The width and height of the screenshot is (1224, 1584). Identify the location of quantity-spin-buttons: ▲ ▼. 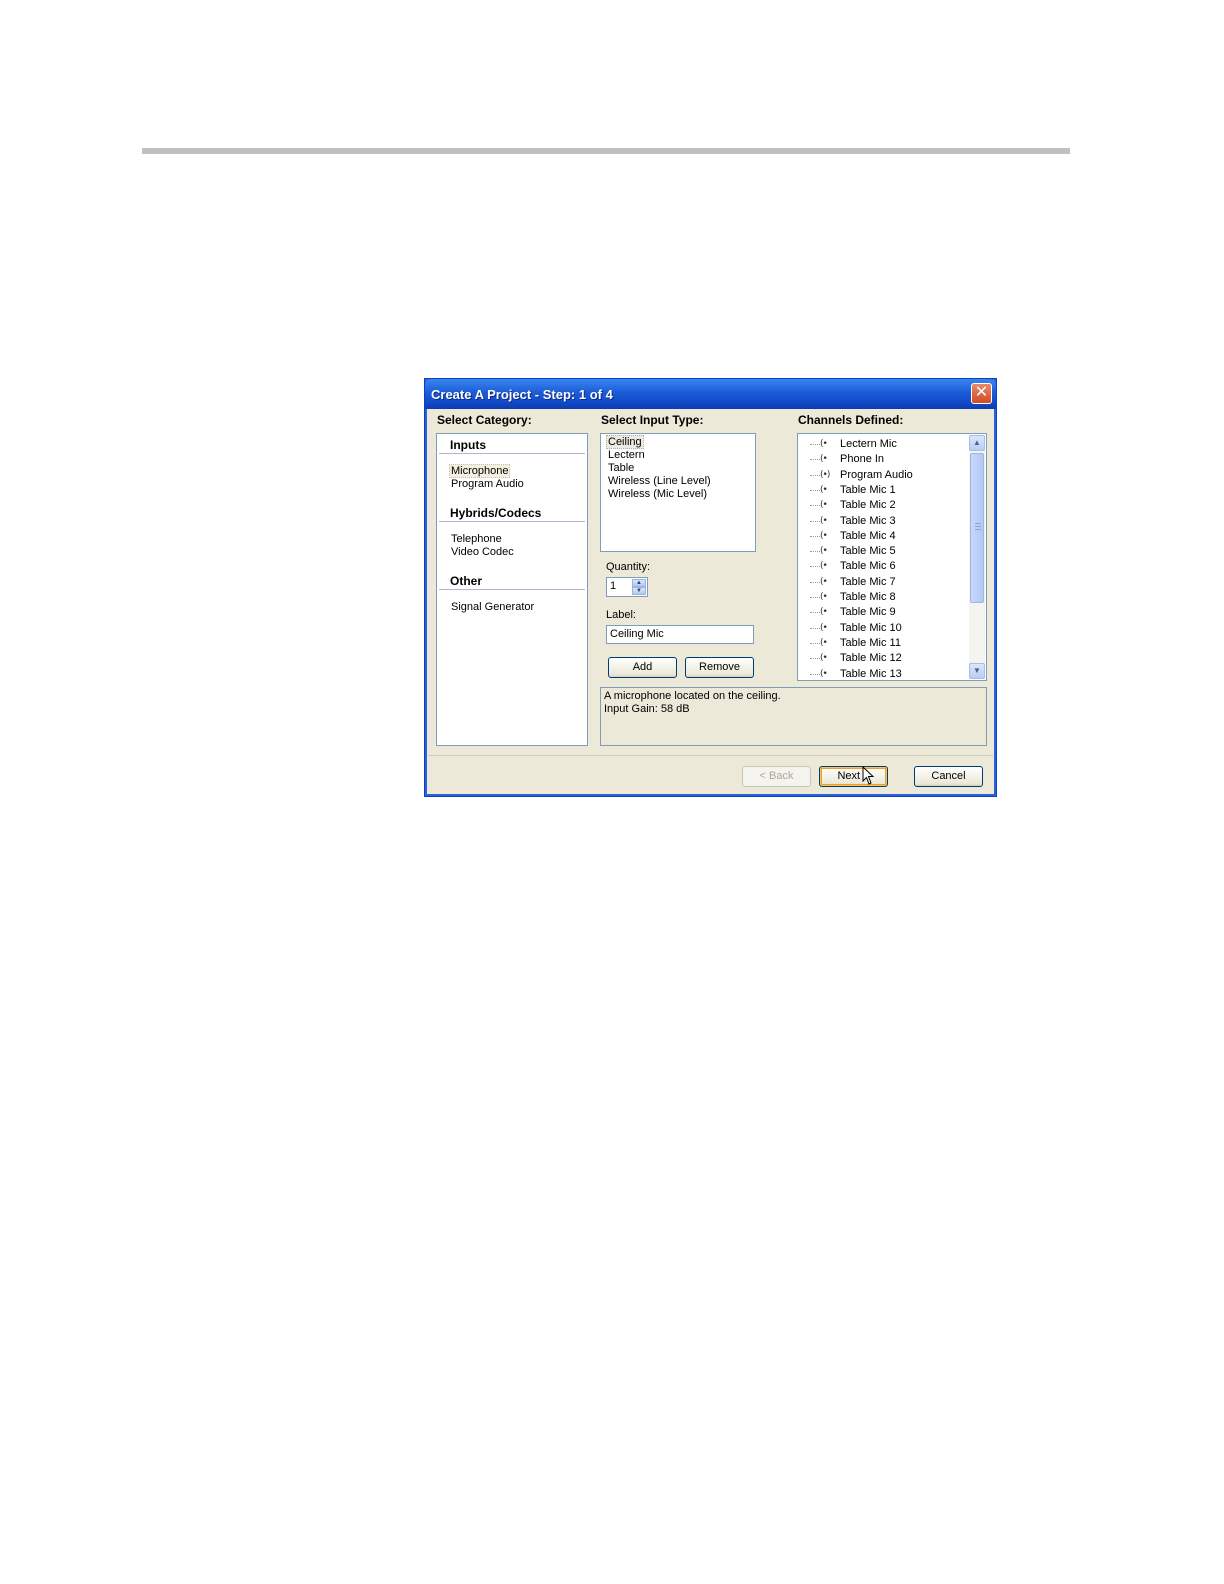
(639, 587).